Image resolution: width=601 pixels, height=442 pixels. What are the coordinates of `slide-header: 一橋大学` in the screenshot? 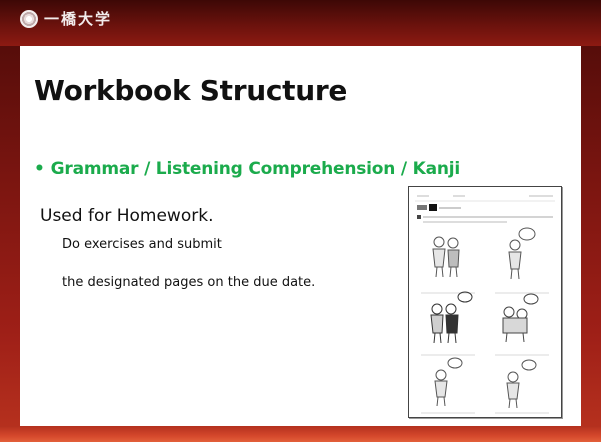 It's located at (300, 23).